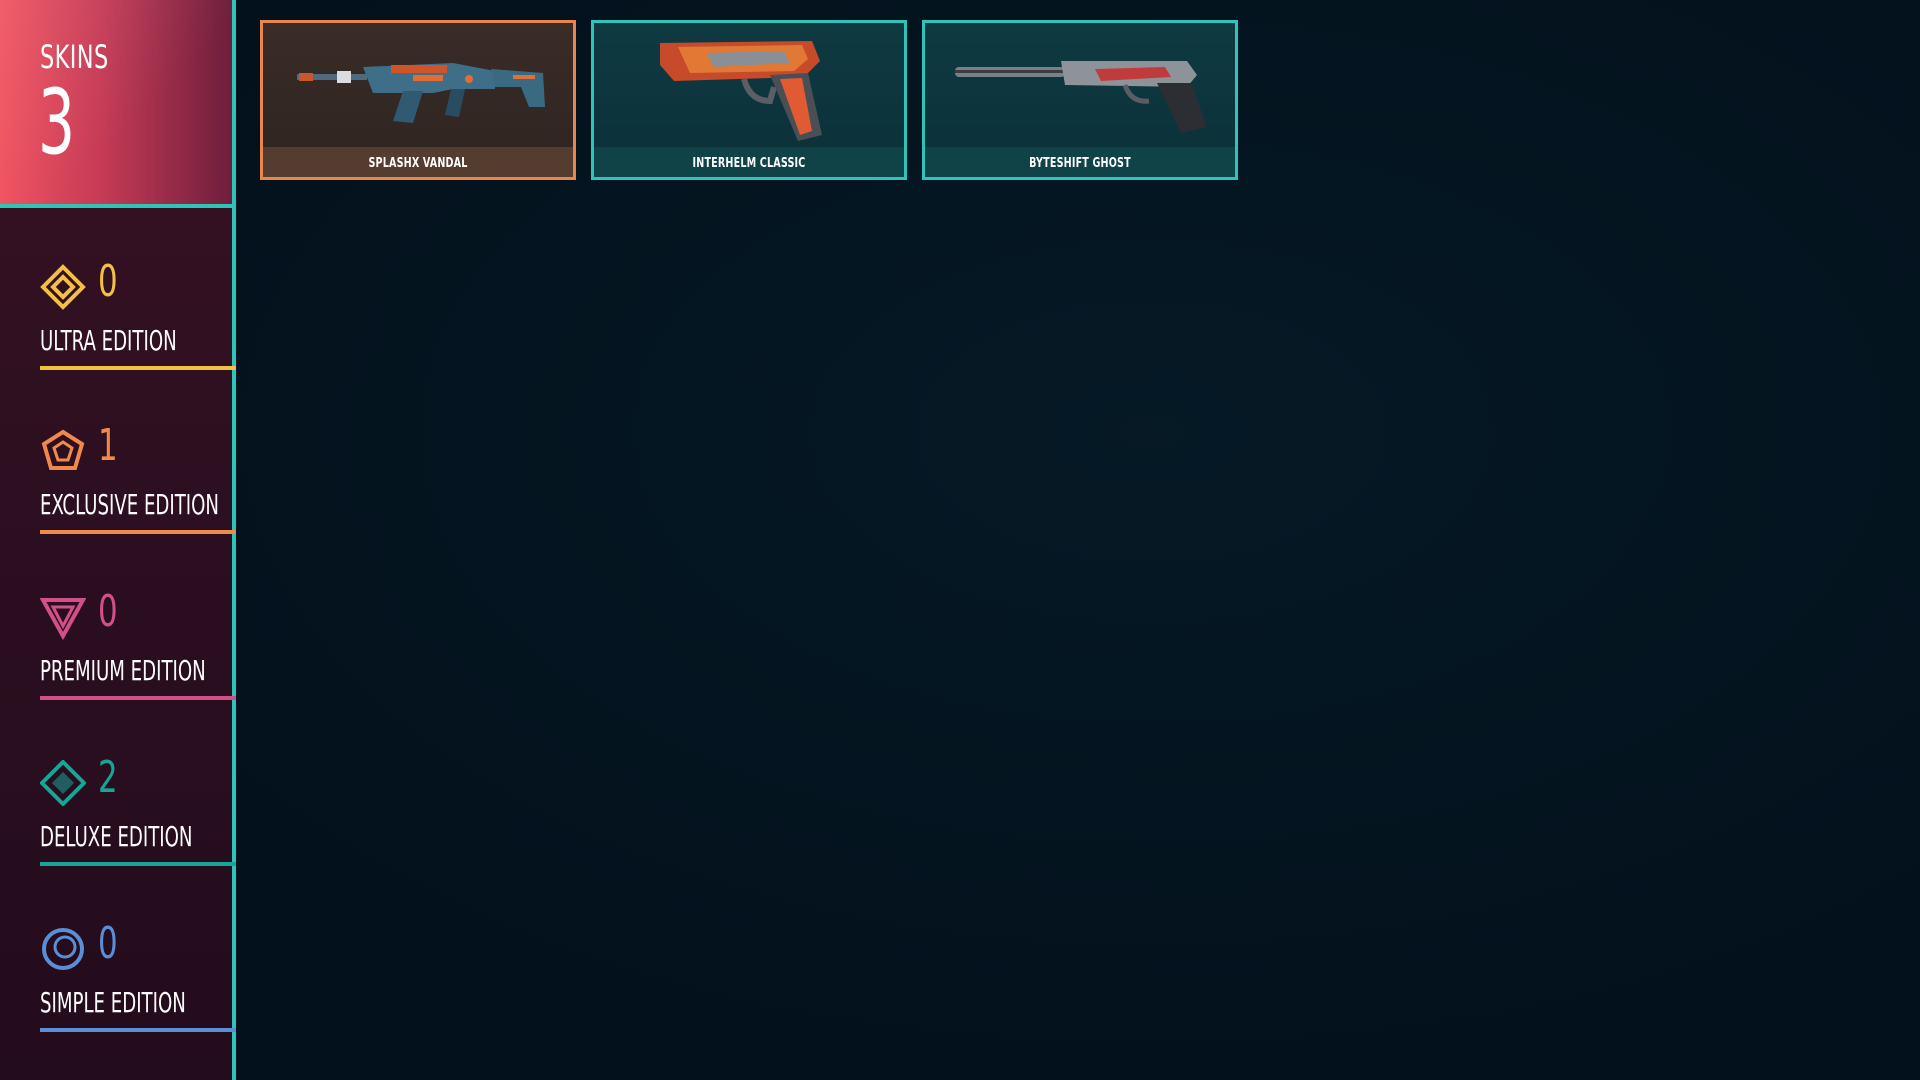 This screenshot has width=1920, height=1080. What do you see at coordinates (138, 322) in the screenshot?
I see `ultra-edition-filter: 0 ULTRA EDITION` at bounding box center [138, 322].